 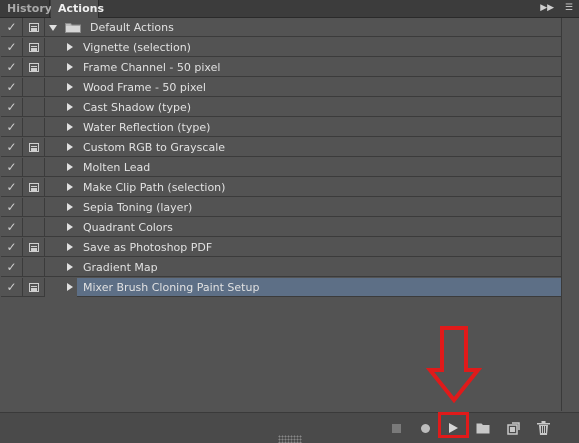 I want to click on action-cell: Gradient Map, so click(x=303, y=267).